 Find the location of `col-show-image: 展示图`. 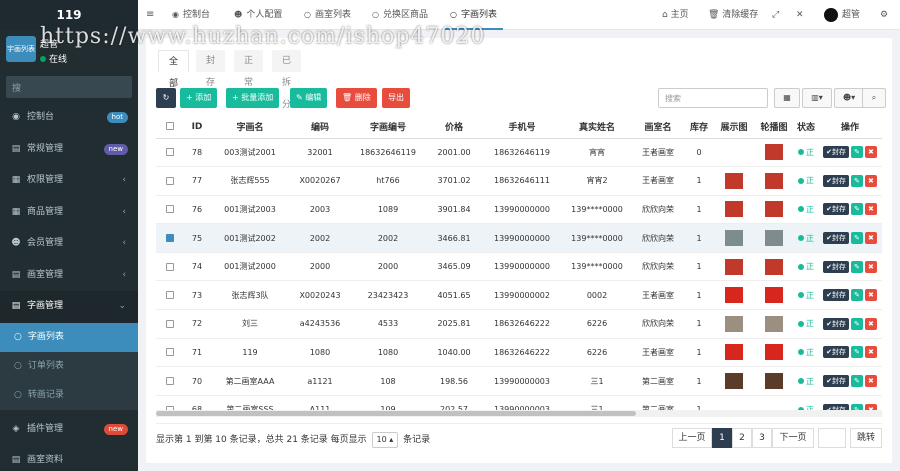

col-show-image: 展示图 is located at coordinates (734, 127).